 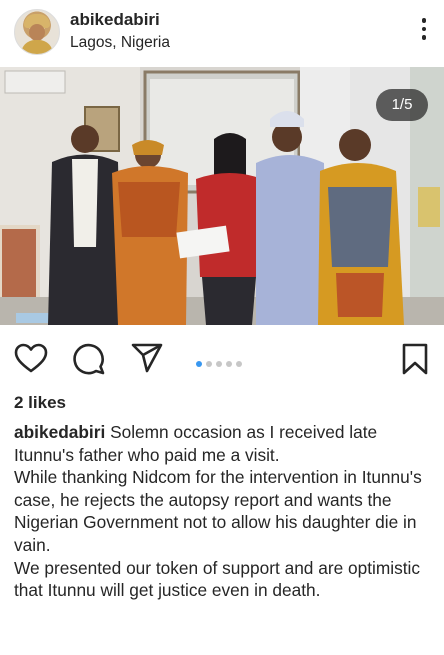 I want to click on carousel-indicator, so click(x=221, y=360).